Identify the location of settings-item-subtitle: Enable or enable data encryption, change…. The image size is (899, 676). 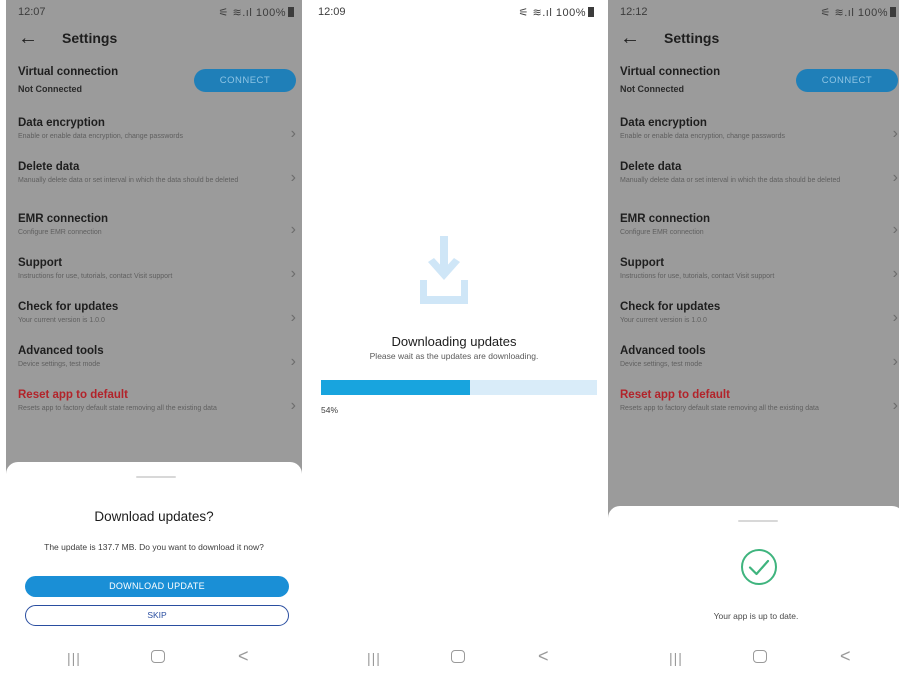
(100, 136).